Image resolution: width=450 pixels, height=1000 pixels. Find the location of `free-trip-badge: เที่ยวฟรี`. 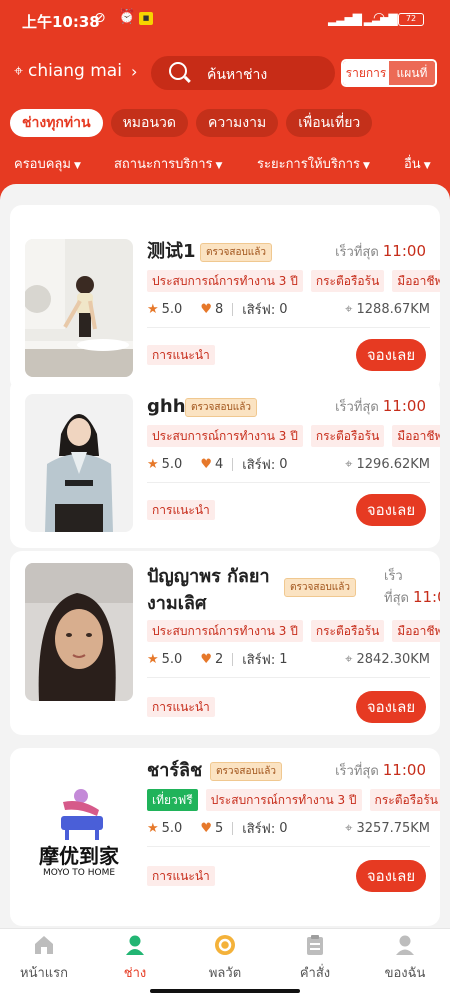

free-trip-badge: เที่ยวฟรี is located at coordinates (172, 800).